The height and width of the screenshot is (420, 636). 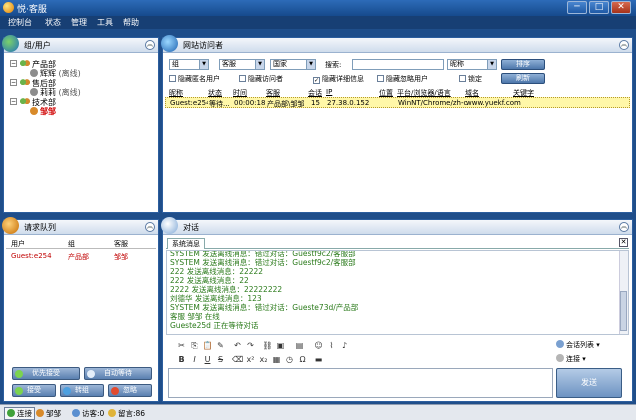 I want to click on minimize-button: ─, so click(x=577, y=7).